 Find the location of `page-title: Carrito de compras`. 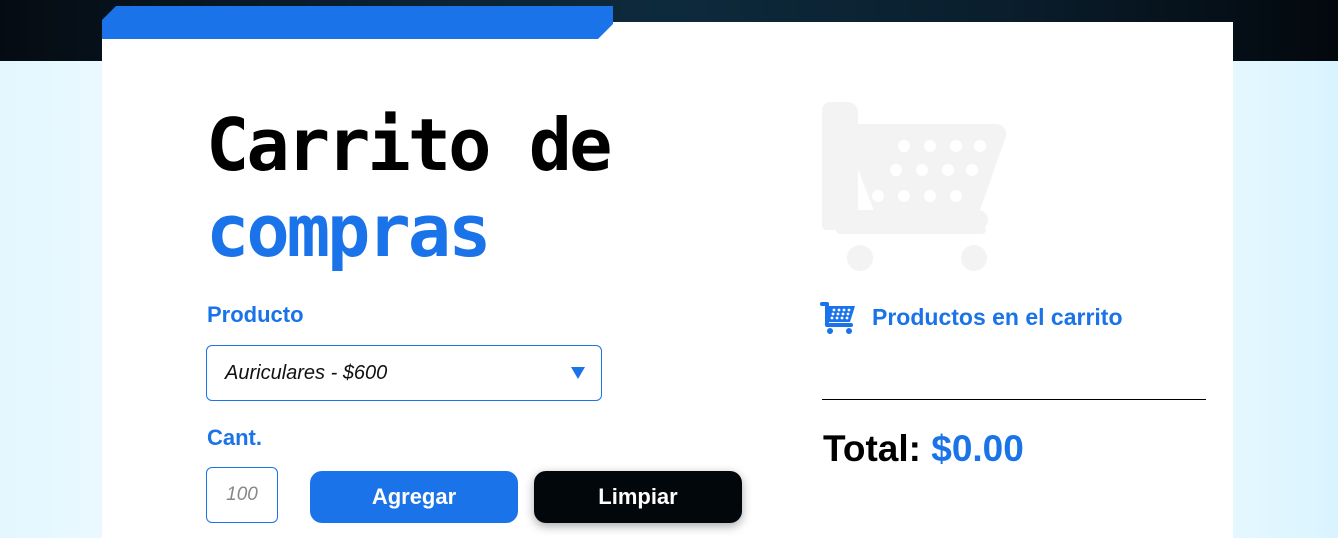

page-title: Carrito de compras is located at coordinates (409, 188).